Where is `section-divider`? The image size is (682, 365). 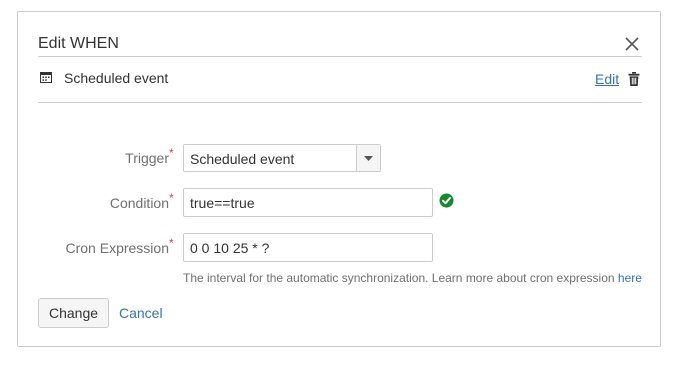 section-divider is located at coordinates (340, 102).